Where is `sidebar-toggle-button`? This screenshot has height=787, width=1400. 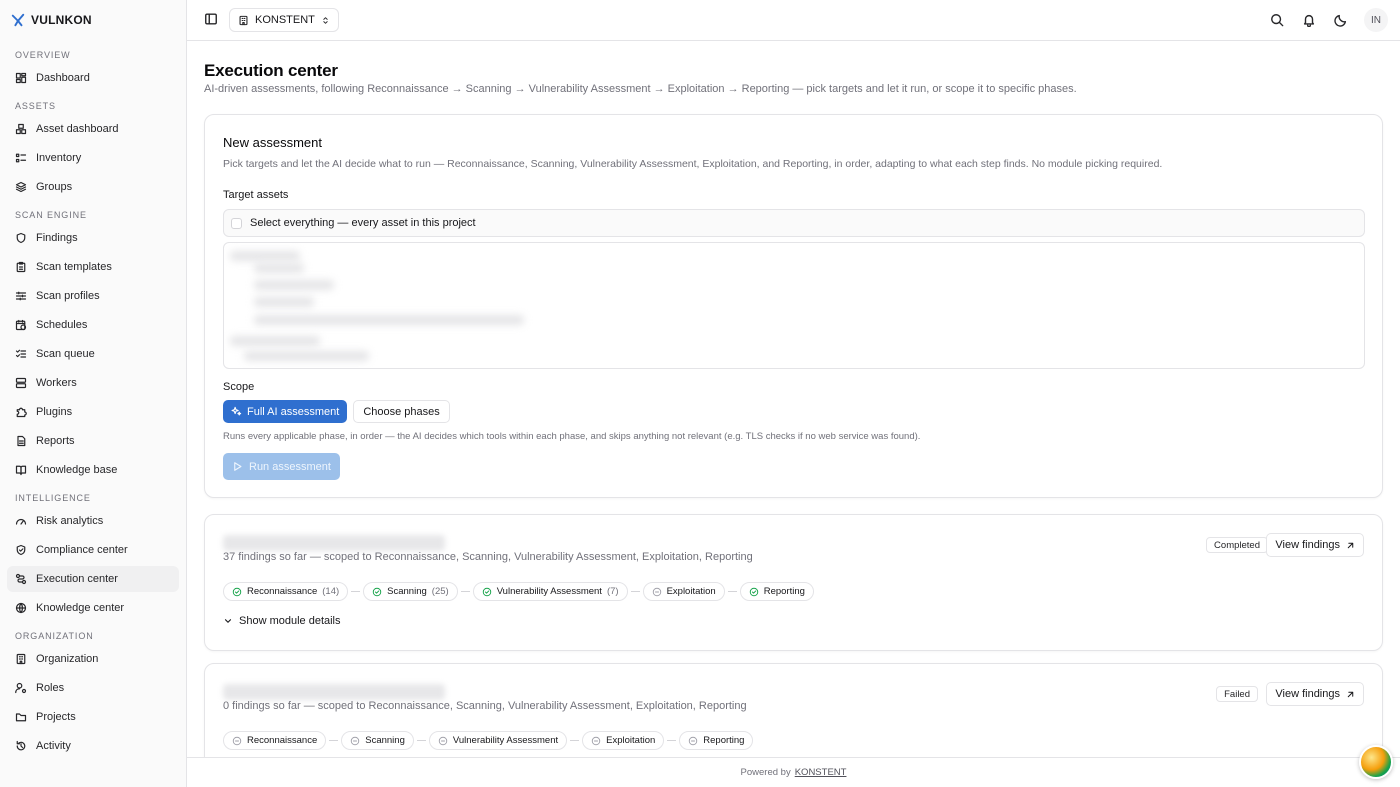
sidebar-toggle-button is located at coordinates (211, 20).